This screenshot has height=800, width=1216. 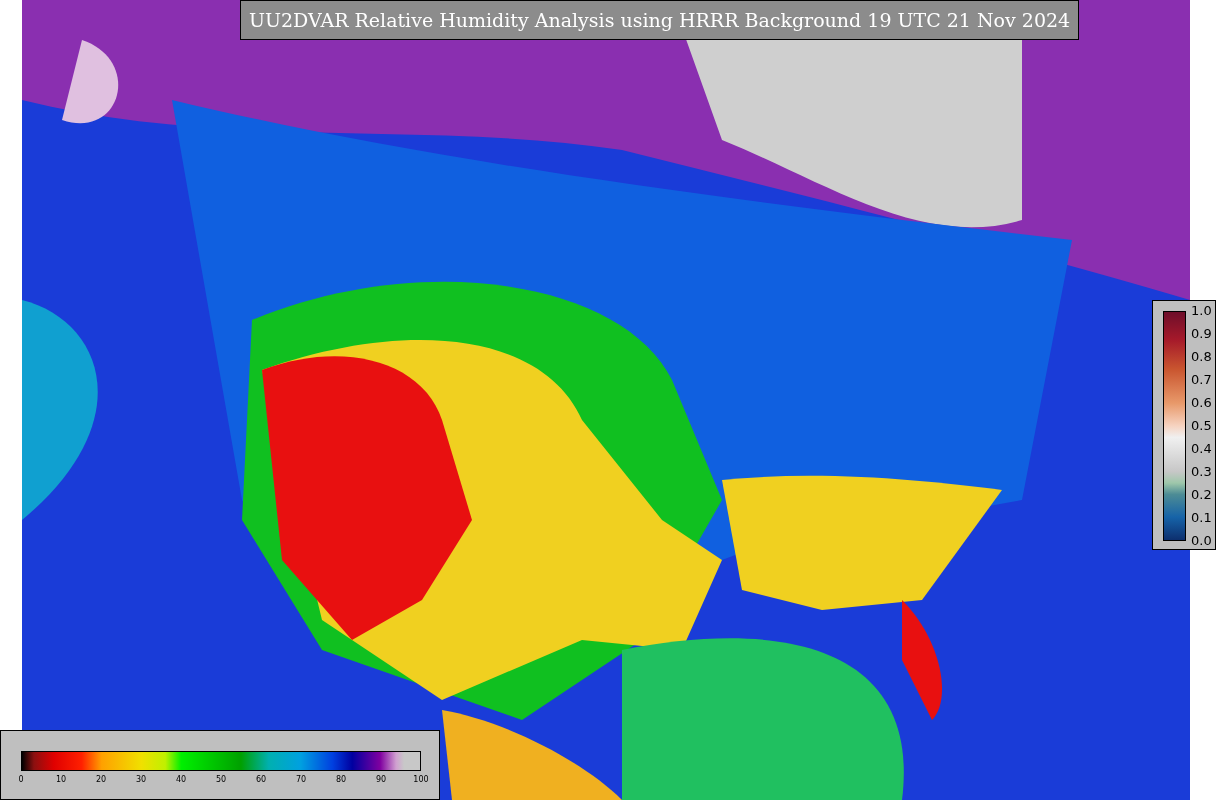 What do you see at coordinates (1201, 425) in the screenshot?
I see `tick-label: 0.5` at bounding box center [1201, 425].